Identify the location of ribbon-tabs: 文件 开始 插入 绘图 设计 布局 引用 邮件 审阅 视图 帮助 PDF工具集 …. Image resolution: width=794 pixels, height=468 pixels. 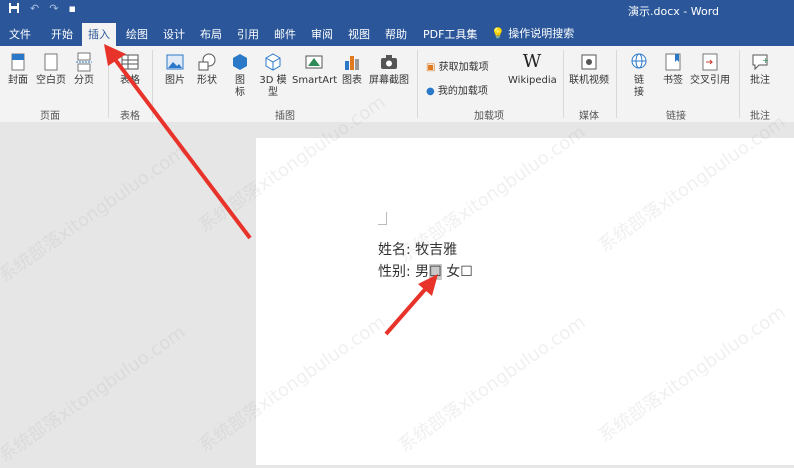
(397, 33).